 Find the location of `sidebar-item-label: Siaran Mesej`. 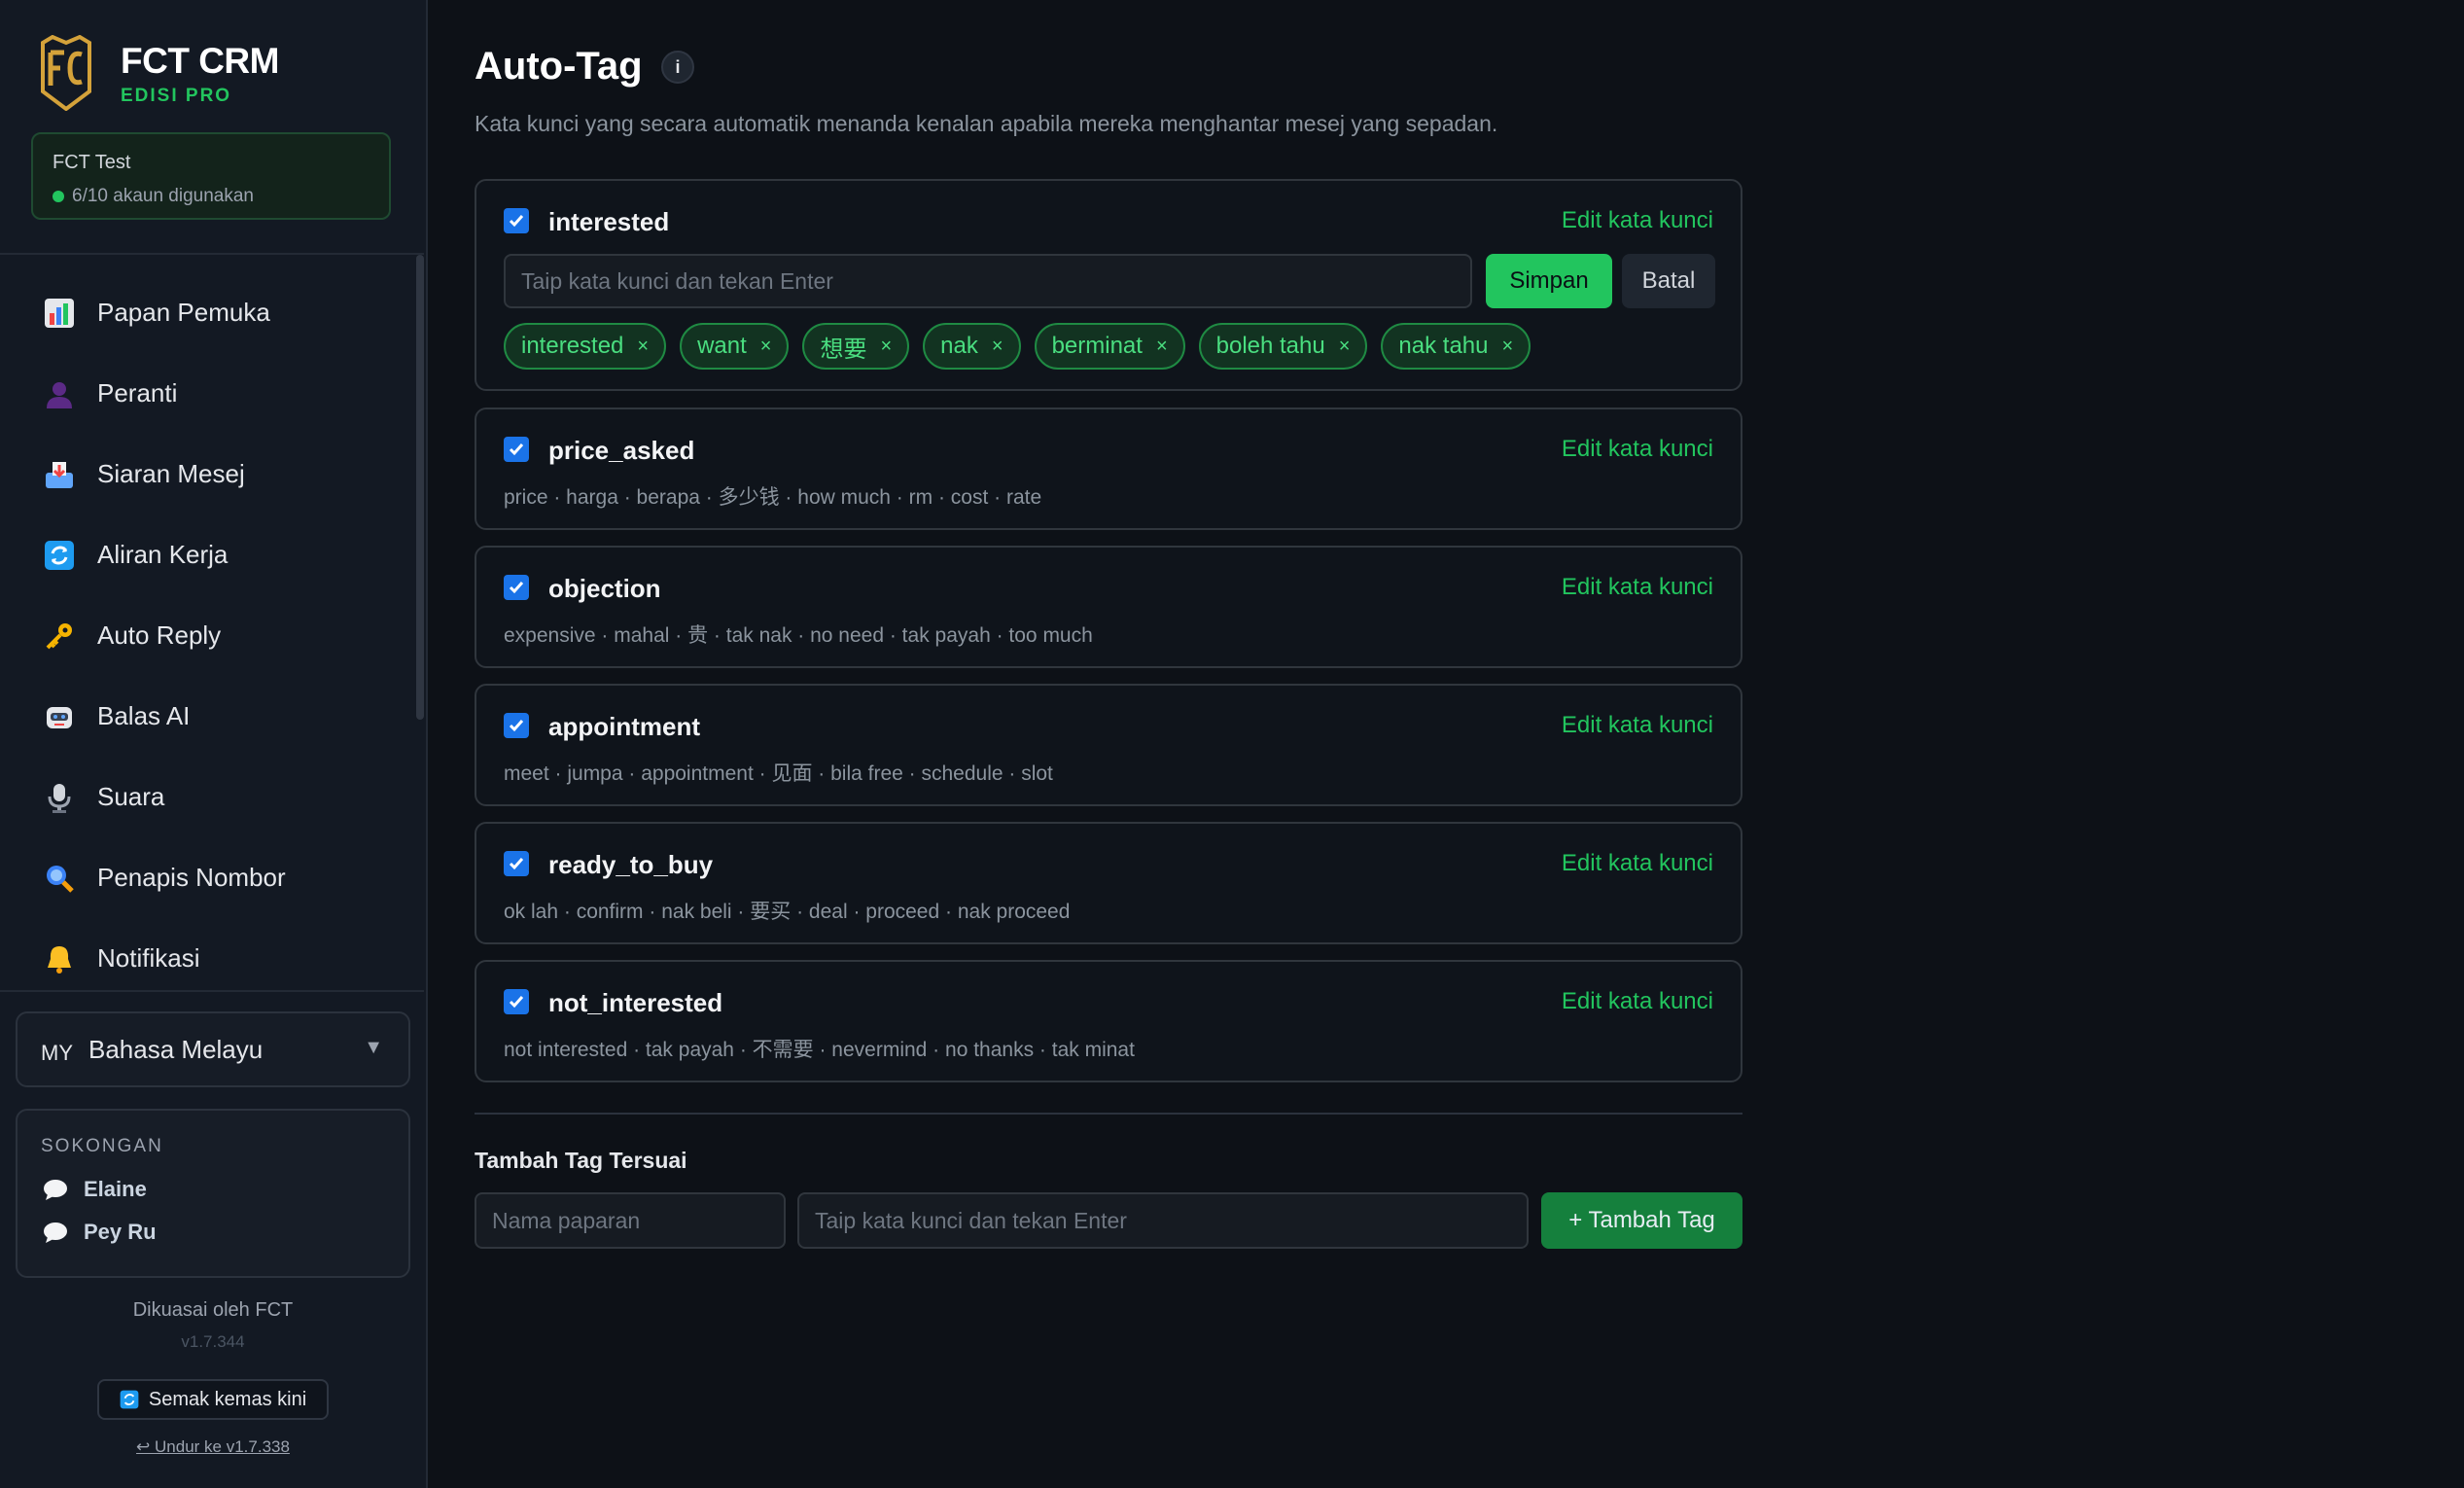

sidebar-item-label: Siaran Mesej is located at coordinates (171, 474).